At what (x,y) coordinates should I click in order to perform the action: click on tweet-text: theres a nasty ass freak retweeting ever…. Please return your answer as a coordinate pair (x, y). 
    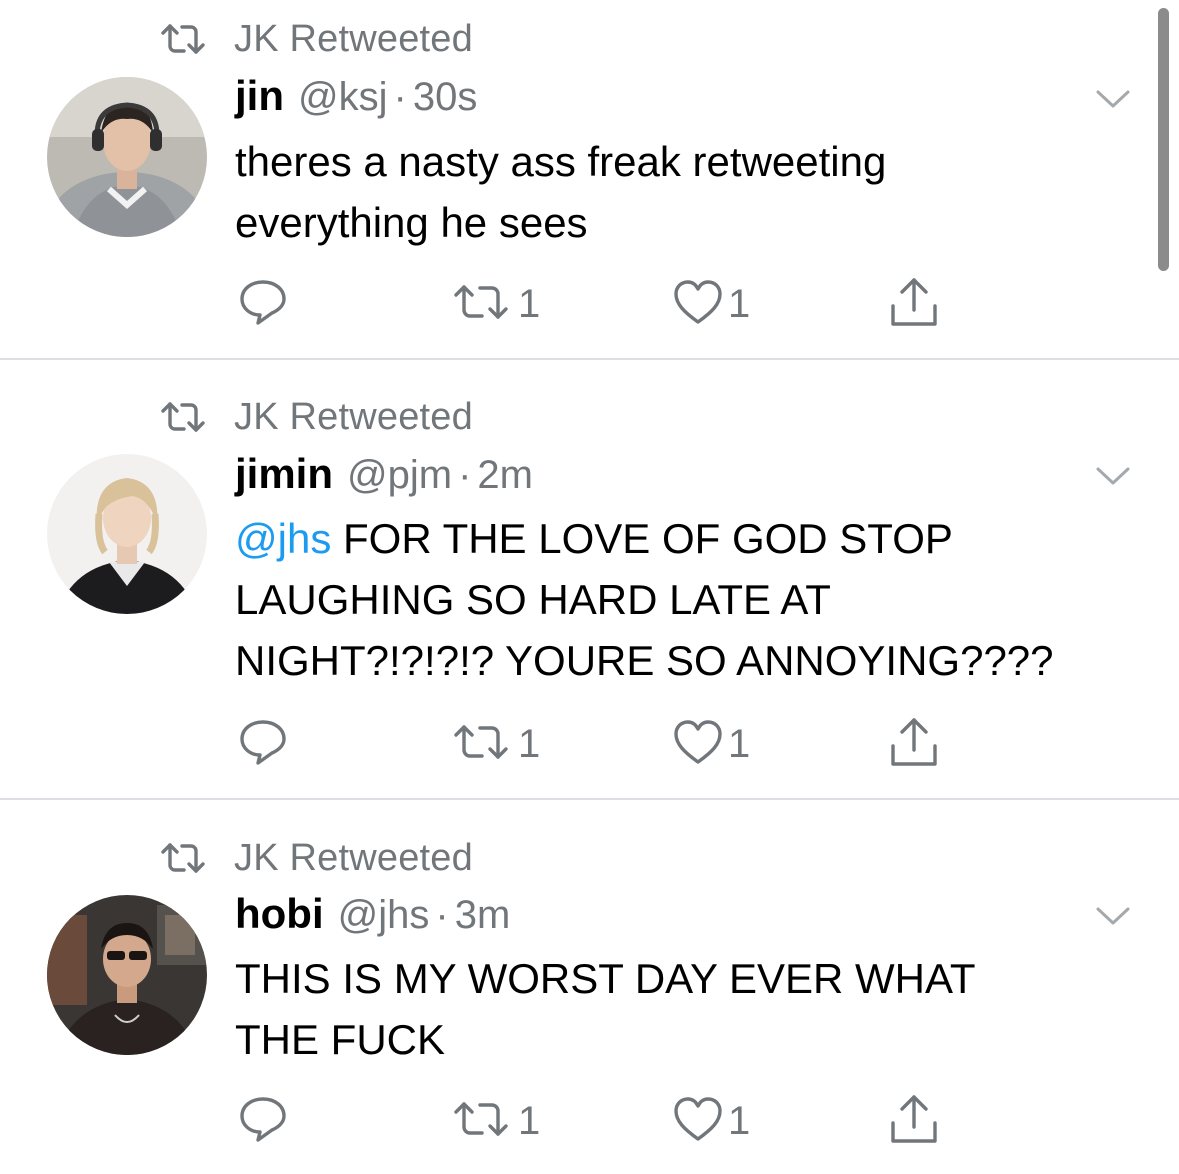
    Looking at the image, I should click on (675, 192).